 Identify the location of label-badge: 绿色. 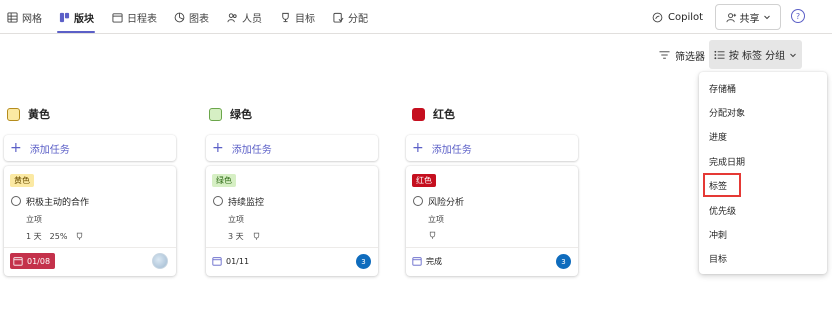
(224, 180).